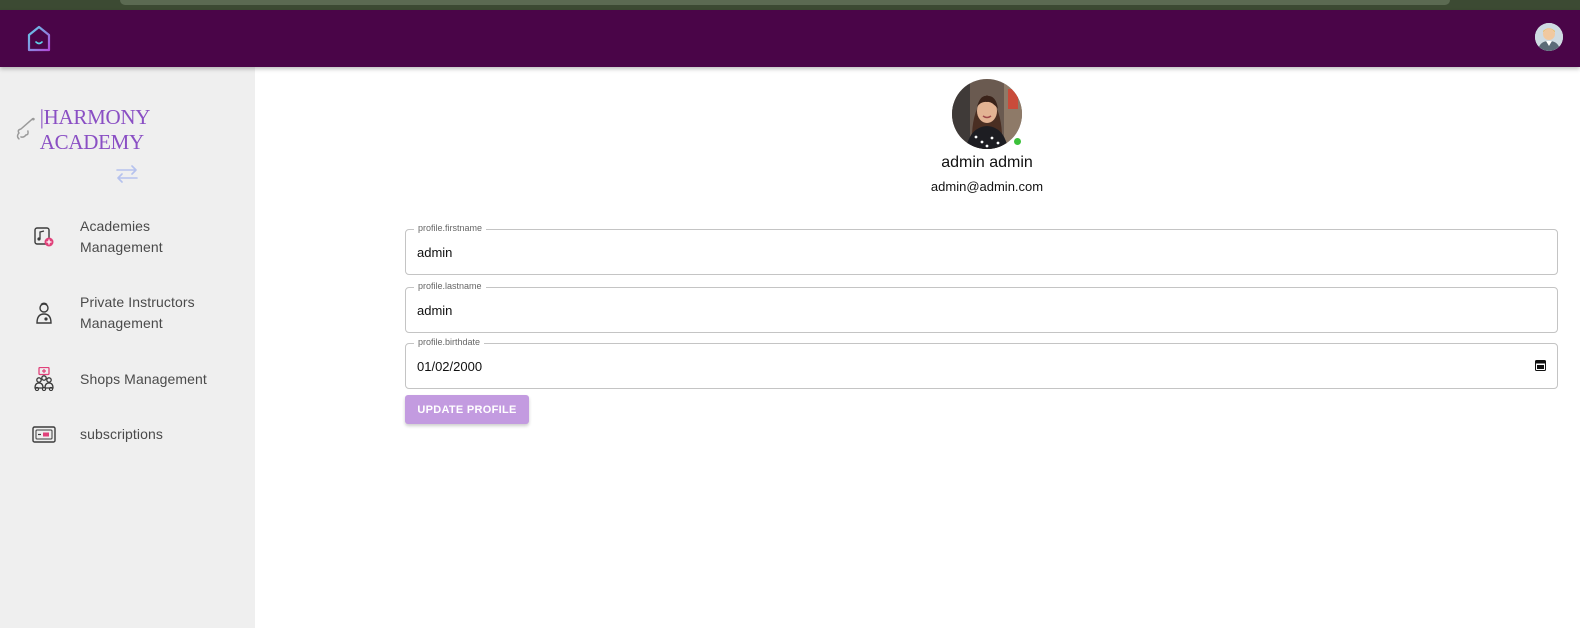 The image size is (1580, 628). I want to click on firstname-field: profile.firstname, so click(981, 248).